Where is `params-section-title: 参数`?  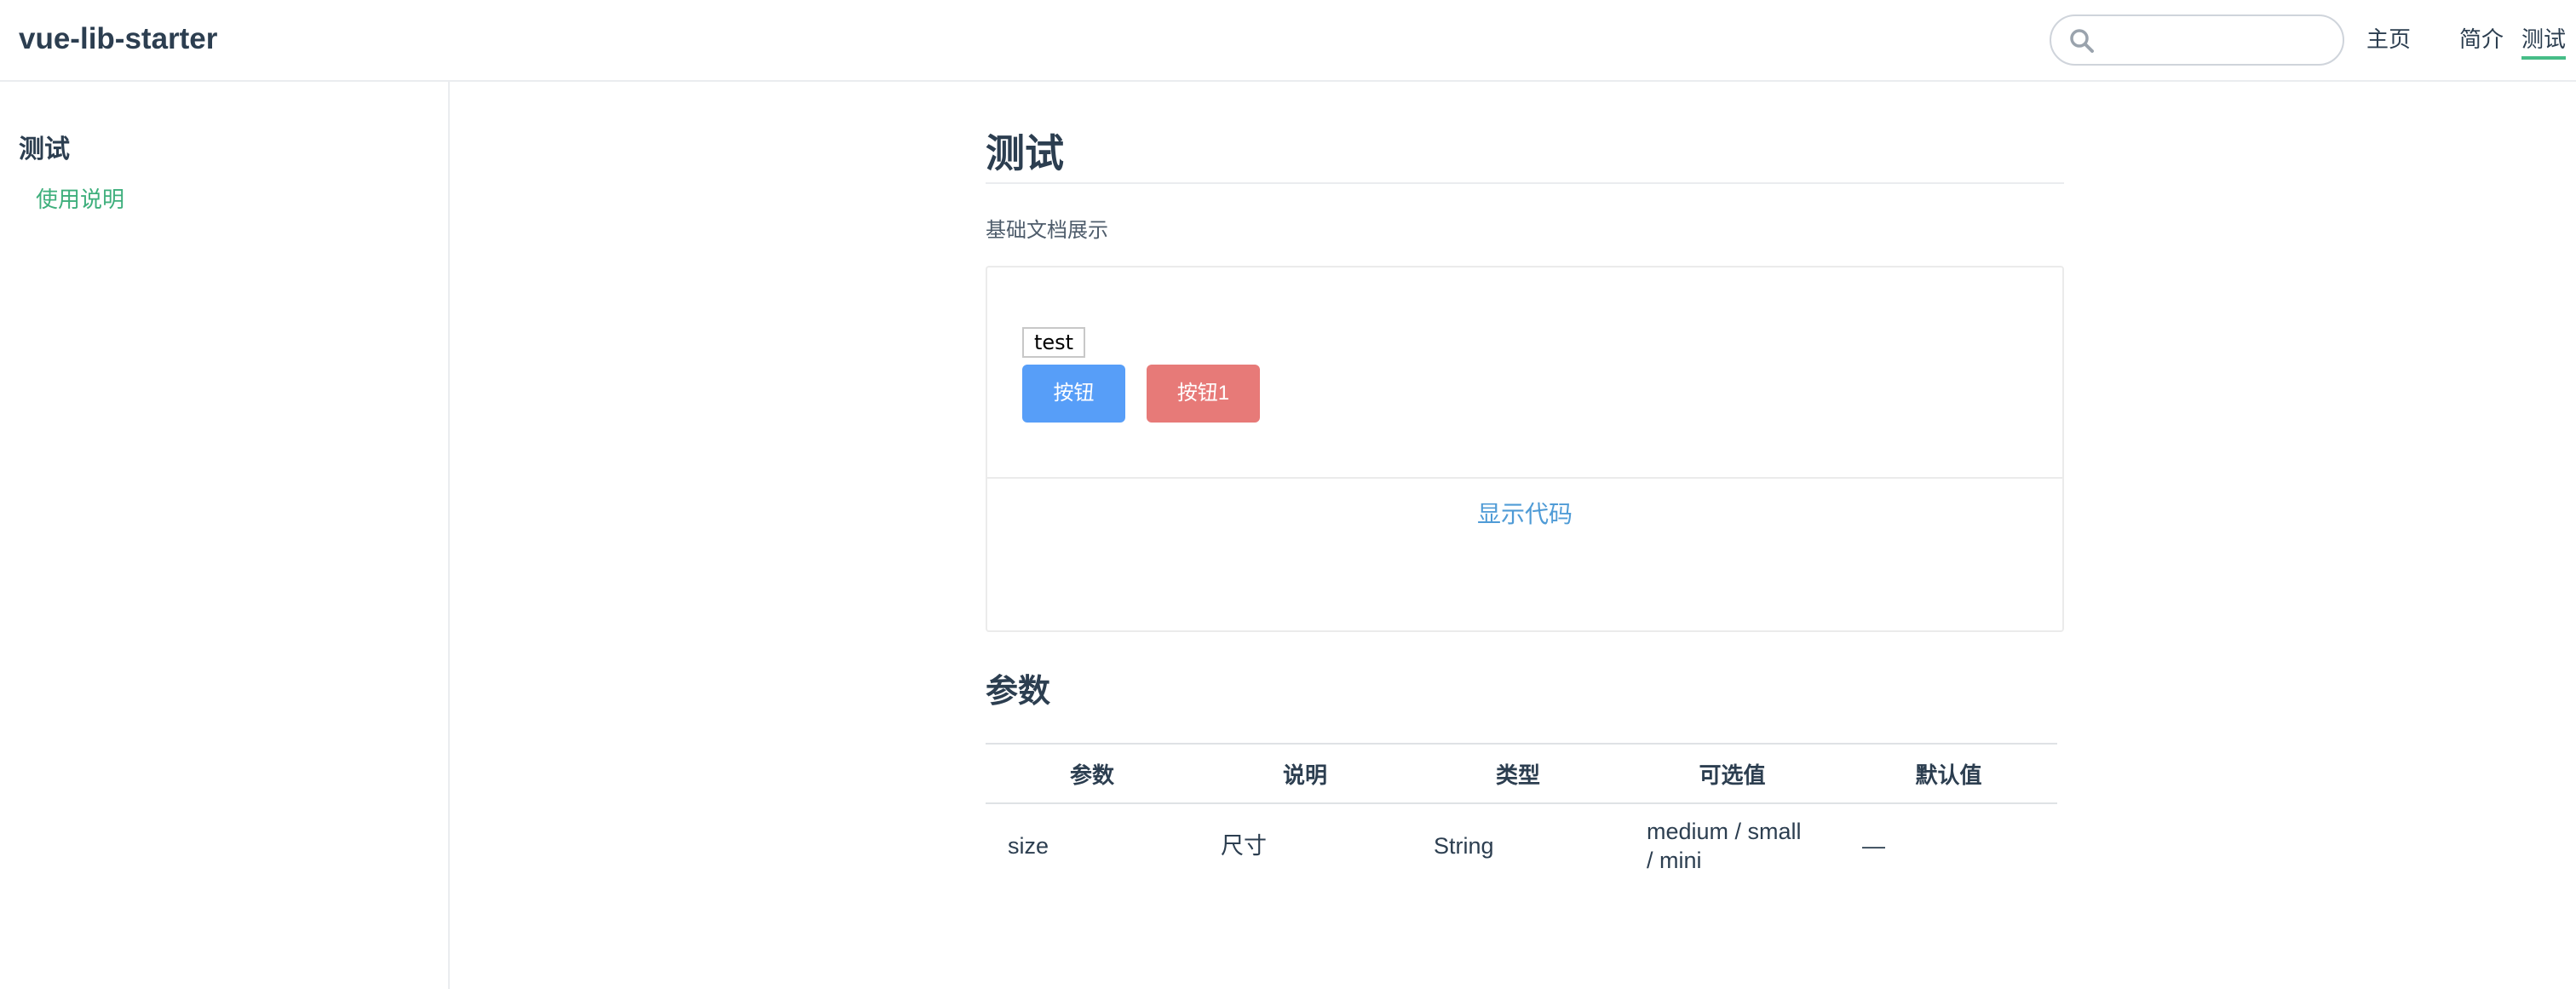
params-section-title: 参数 is located at coordinates (1018, 692).